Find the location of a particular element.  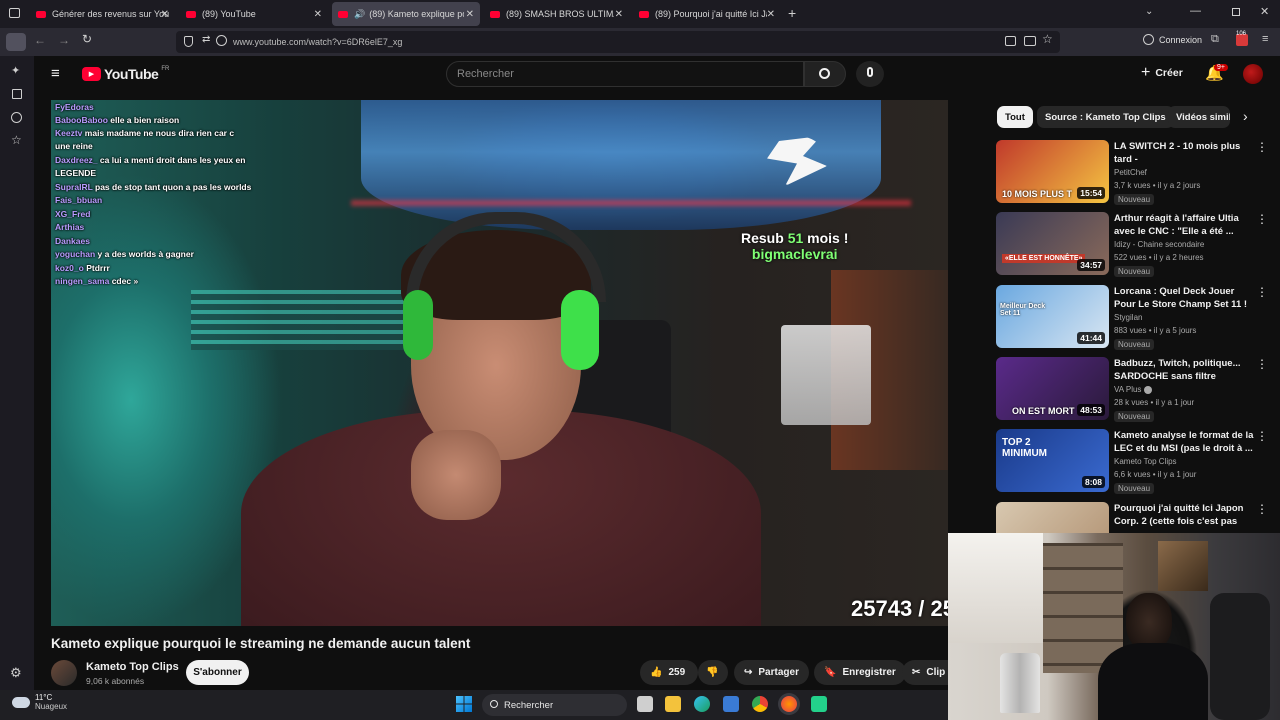

save-button: 🔖 Enregistrer is located at coordinates (860, 672).